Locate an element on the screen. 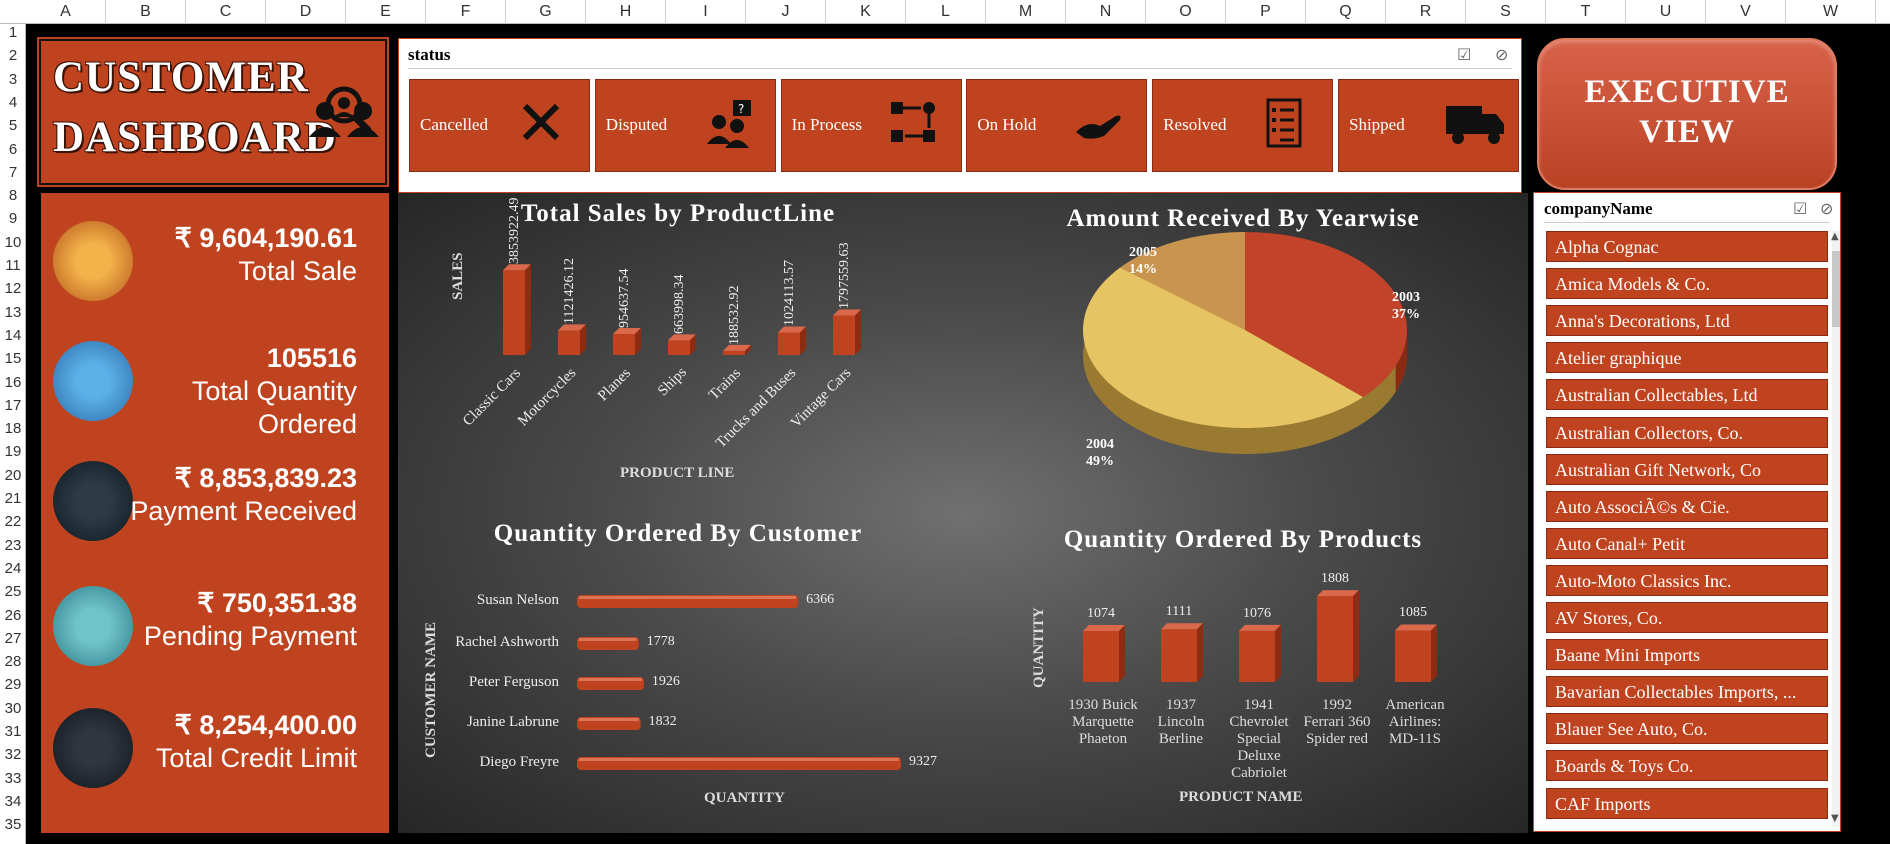  product-name-label: 1941 is located at coordinates (1259, 705).